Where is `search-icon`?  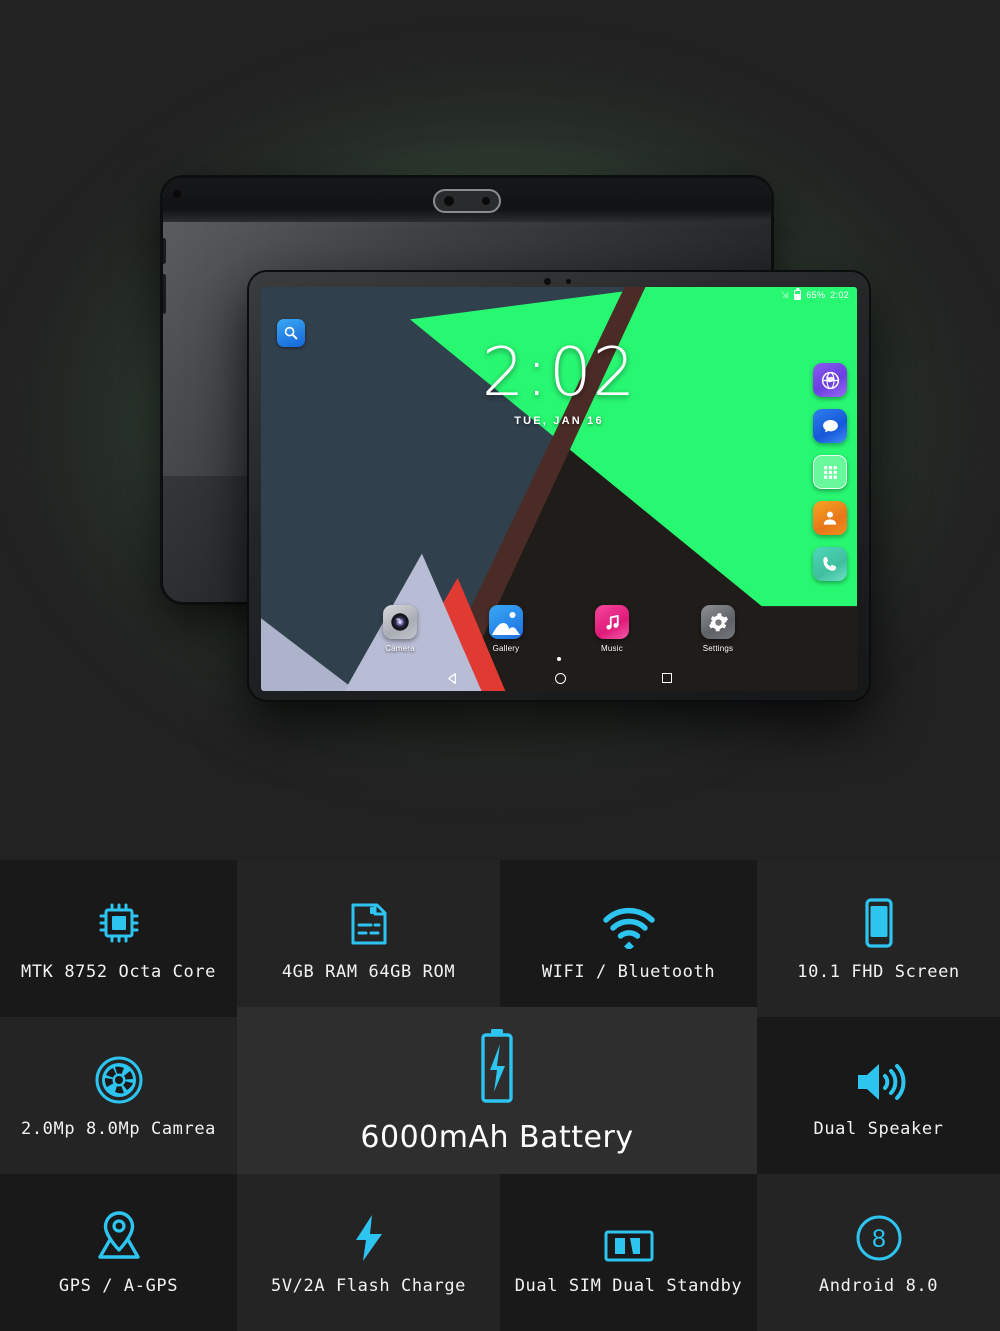
search-icon is located at coordinates (291, 333).